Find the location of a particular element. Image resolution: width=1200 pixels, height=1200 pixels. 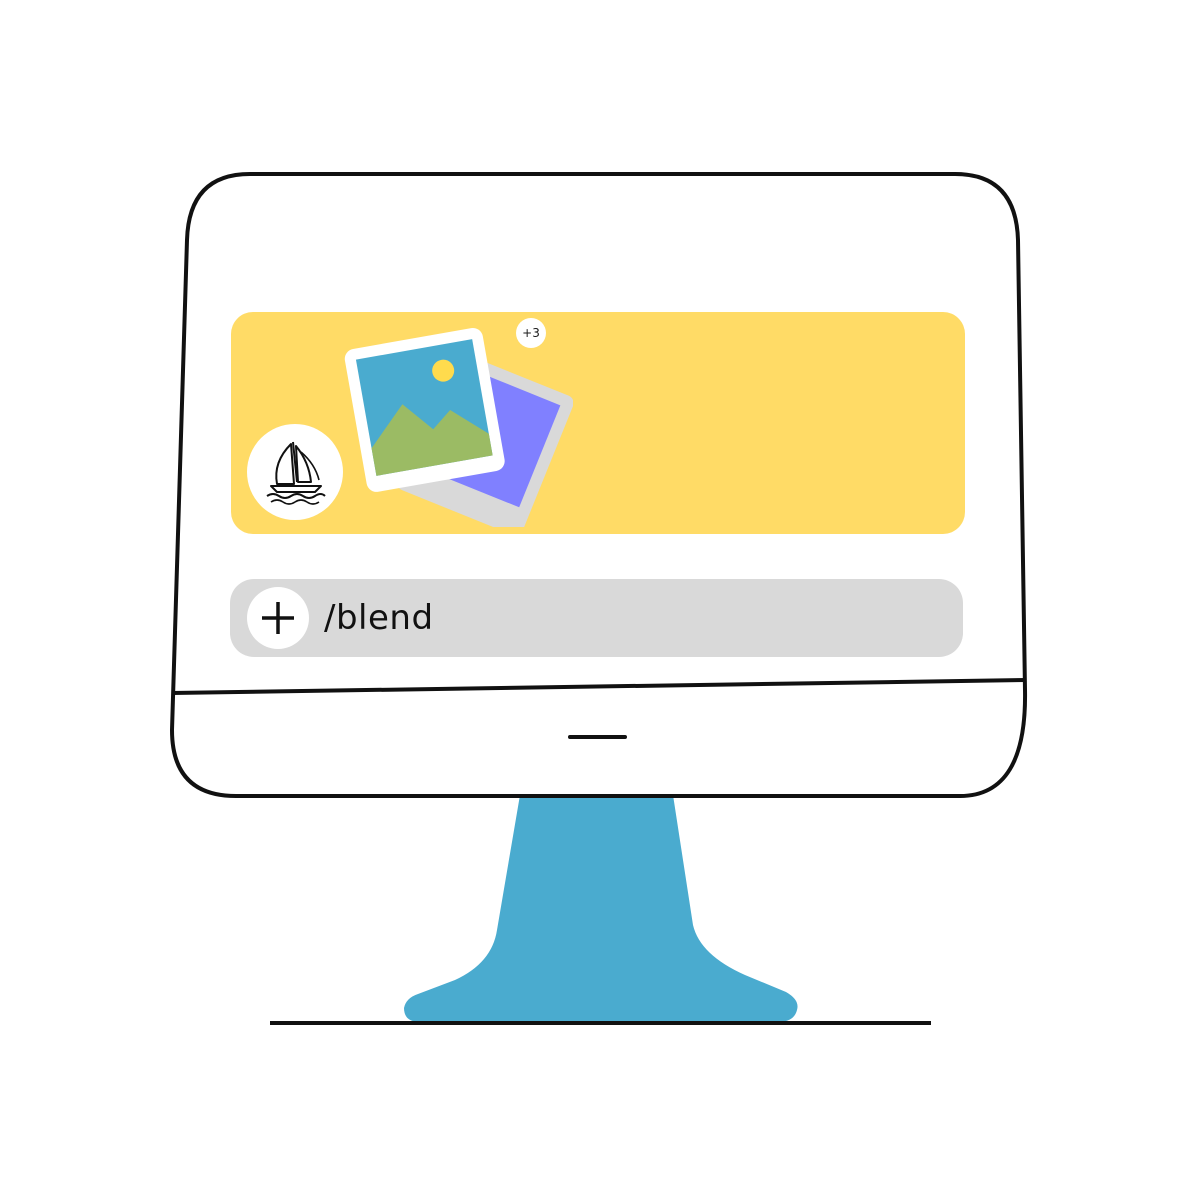

command-text: /blend is located at coordinates (379, 618).